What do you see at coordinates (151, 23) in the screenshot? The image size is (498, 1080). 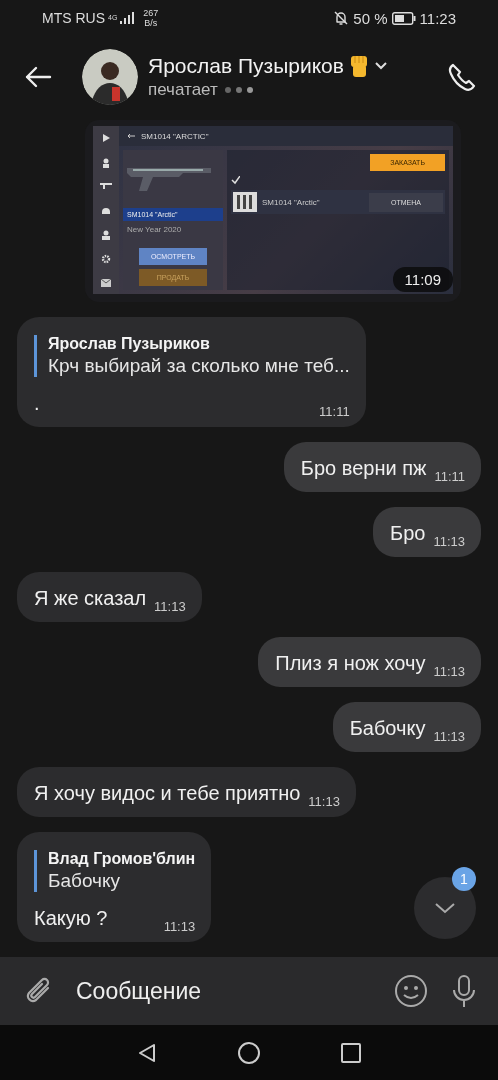 I see `speed-unit: B/s` at bounding box center [151, 23].